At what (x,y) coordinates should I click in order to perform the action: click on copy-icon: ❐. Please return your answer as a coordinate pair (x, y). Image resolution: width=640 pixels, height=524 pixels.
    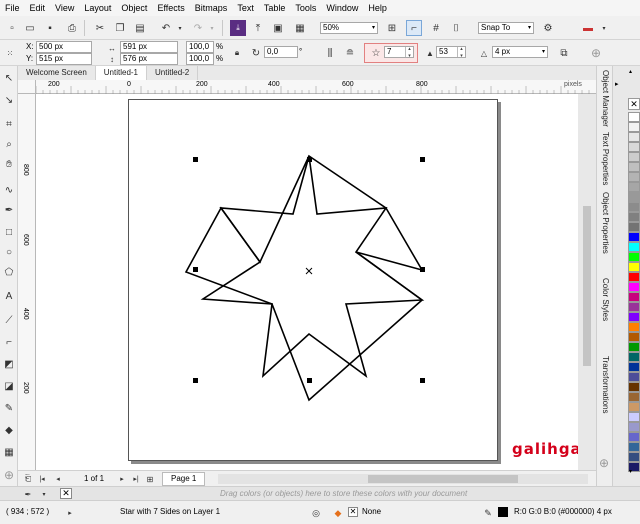
    Looking at the image, I should click on (120, 28).